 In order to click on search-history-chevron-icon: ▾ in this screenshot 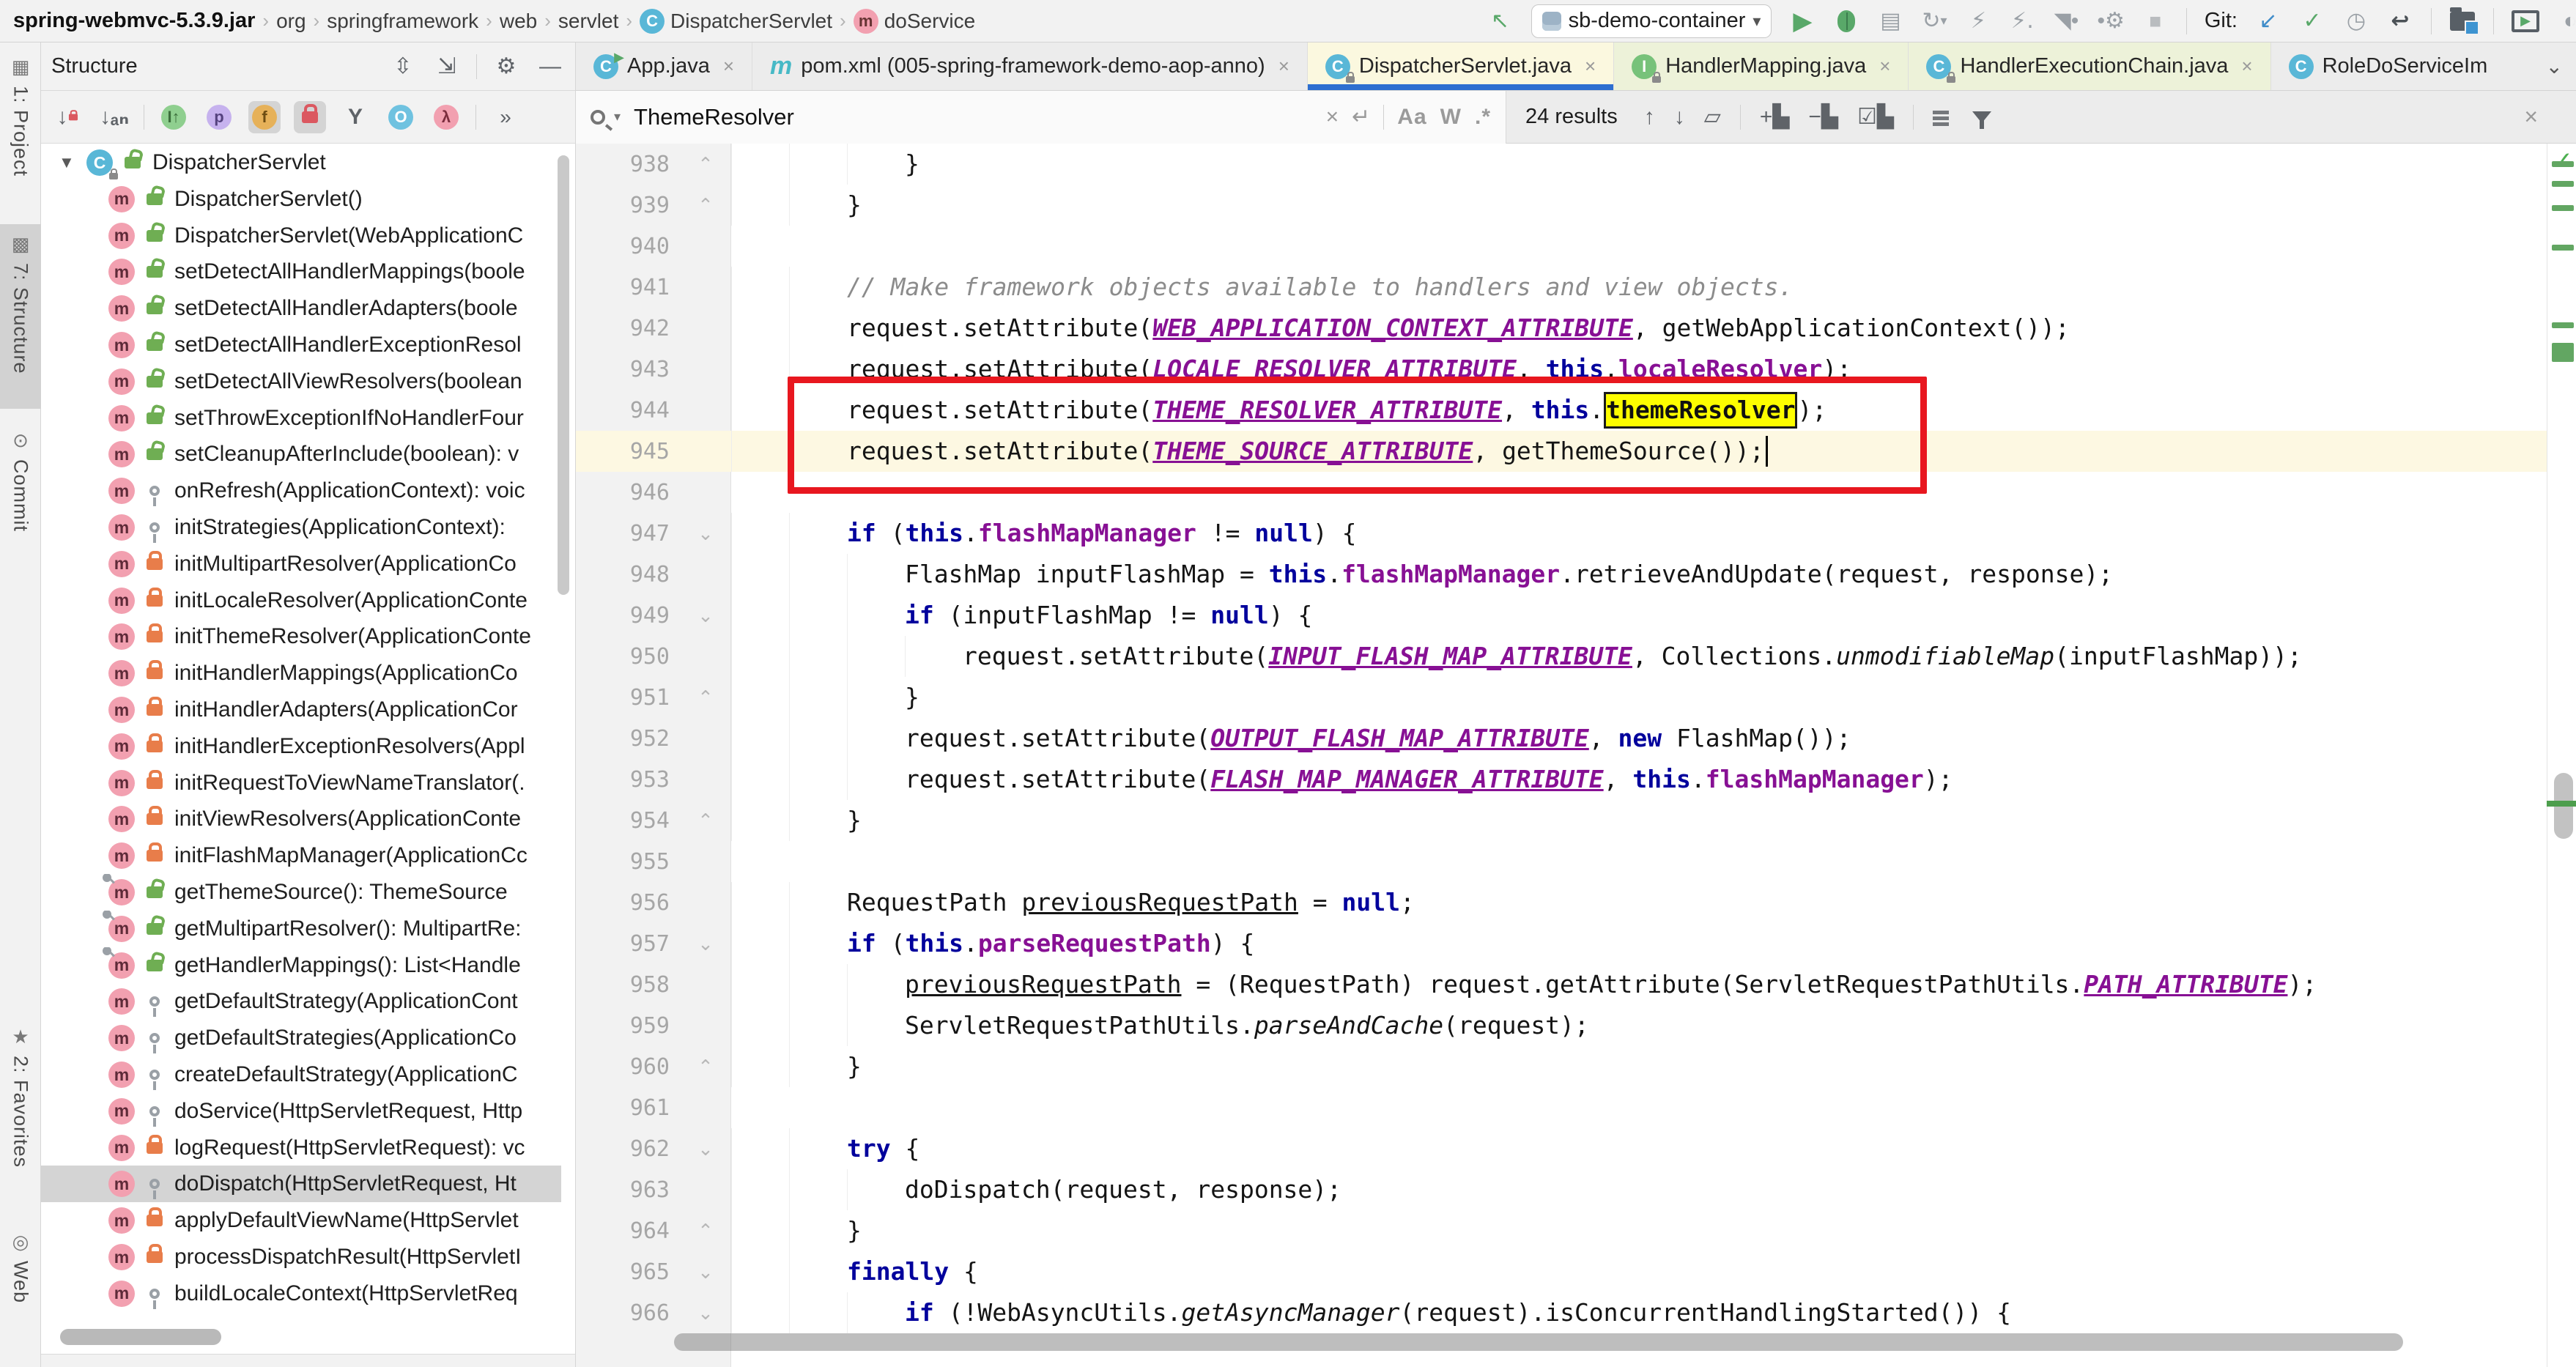, I will do `click(617, 117)`.